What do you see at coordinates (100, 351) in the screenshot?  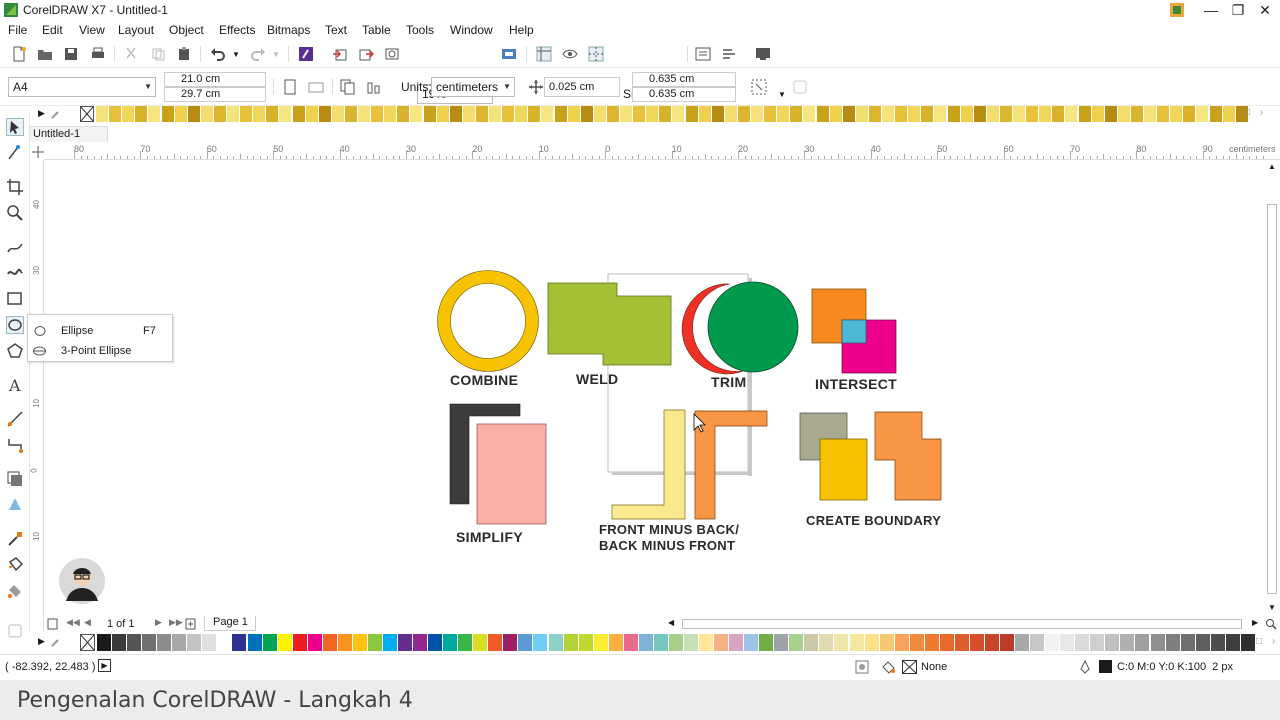 I see `flyout-item-3-point-ellipse: 3-Point Ellipse` at bounding box center [100, 351].